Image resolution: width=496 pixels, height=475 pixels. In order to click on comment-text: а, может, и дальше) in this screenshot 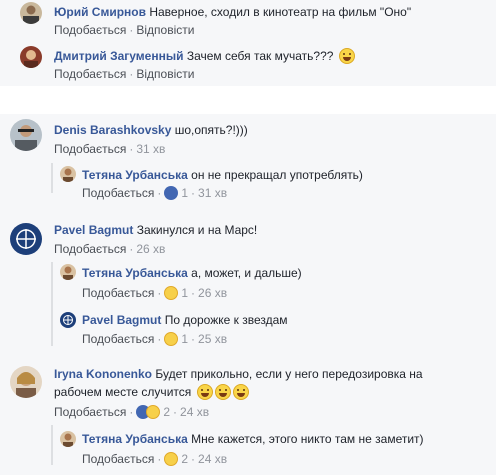, I will do `click(246, 273)`.